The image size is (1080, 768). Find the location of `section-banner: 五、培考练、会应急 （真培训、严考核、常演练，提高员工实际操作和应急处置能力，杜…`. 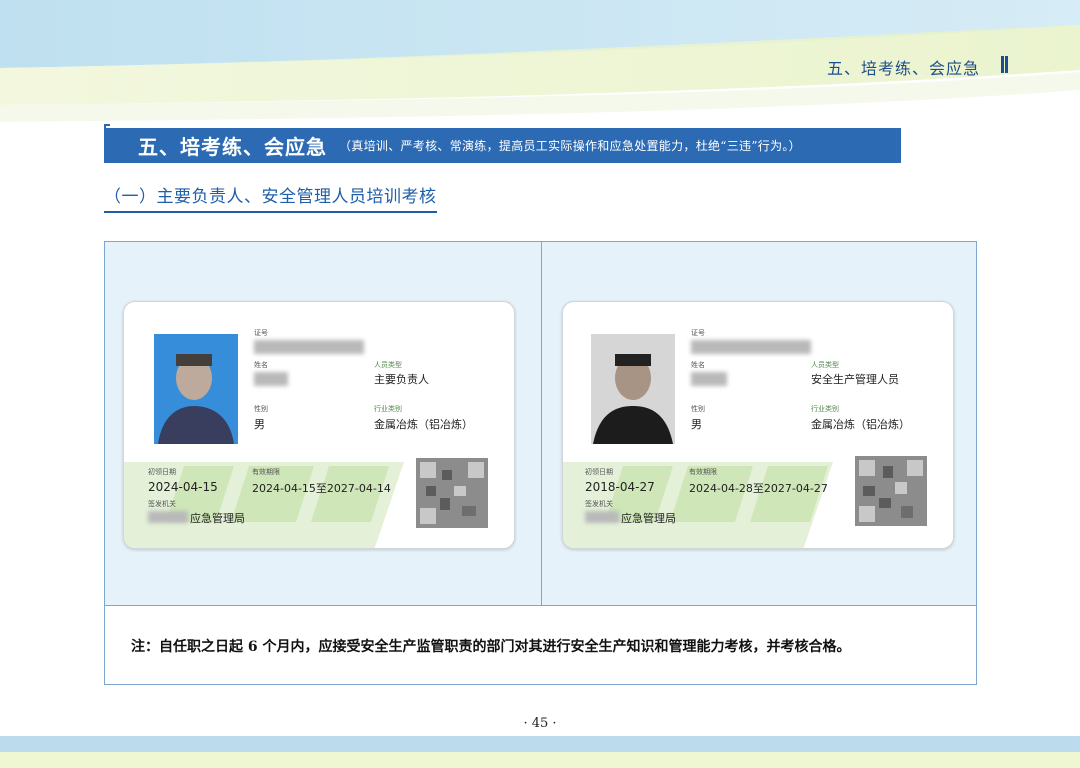

section-banner: 五、培考练、会应急 （真培训、严考核、常演练，提高员工实际操作和应急处置能力，杜… is located at coordinates (502, 143).